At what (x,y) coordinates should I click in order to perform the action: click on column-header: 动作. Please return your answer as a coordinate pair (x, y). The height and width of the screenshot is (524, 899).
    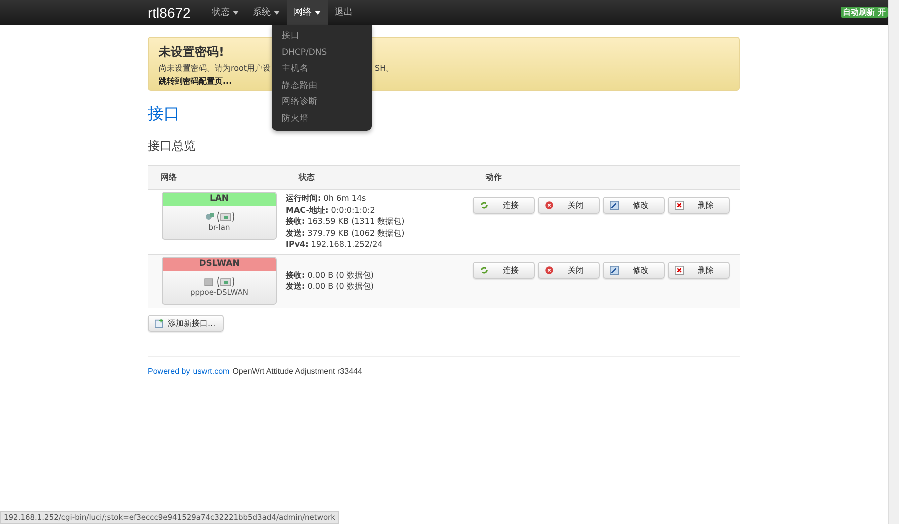
    Looking at the image, I should click on (493, 177).